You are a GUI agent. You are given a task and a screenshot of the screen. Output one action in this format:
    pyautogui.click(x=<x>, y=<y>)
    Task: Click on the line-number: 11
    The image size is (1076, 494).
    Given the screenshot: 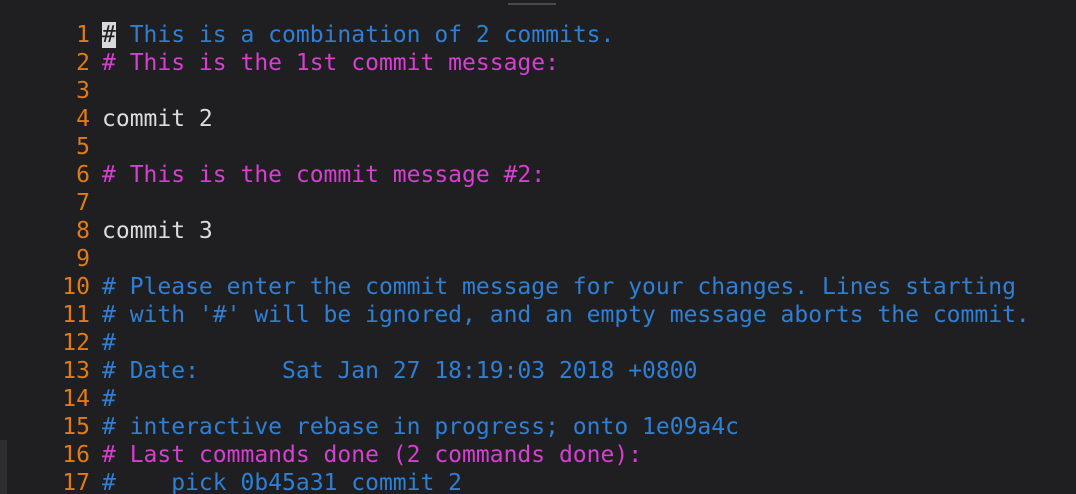 What is the action you would take?
    pyautogui.click(x=76, y=315)
    